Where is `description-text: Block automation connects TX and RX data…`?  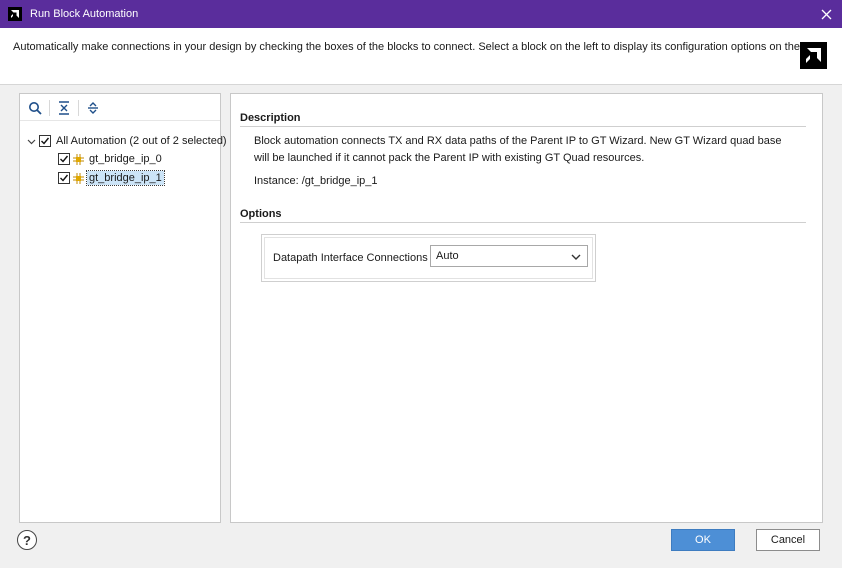
description-text: Block automation connects TX and RX data… is located at coordinates (518, 149).